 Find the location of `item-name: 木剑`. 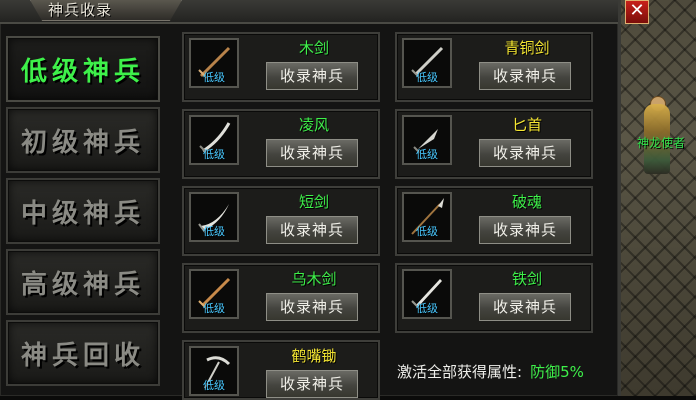

item-name: 木剑 is located at coordinates (313, 48).